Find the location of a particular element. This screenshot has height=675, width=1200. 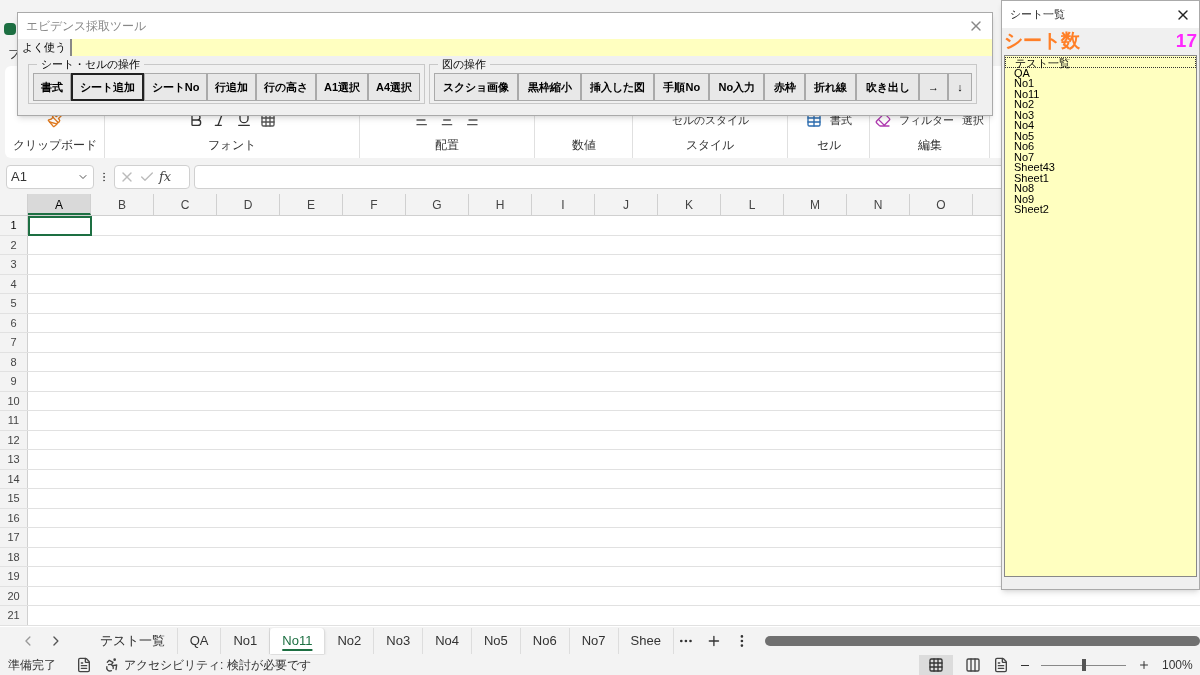

sheet-list-item: No2 is located at coordinates (1100, 104).